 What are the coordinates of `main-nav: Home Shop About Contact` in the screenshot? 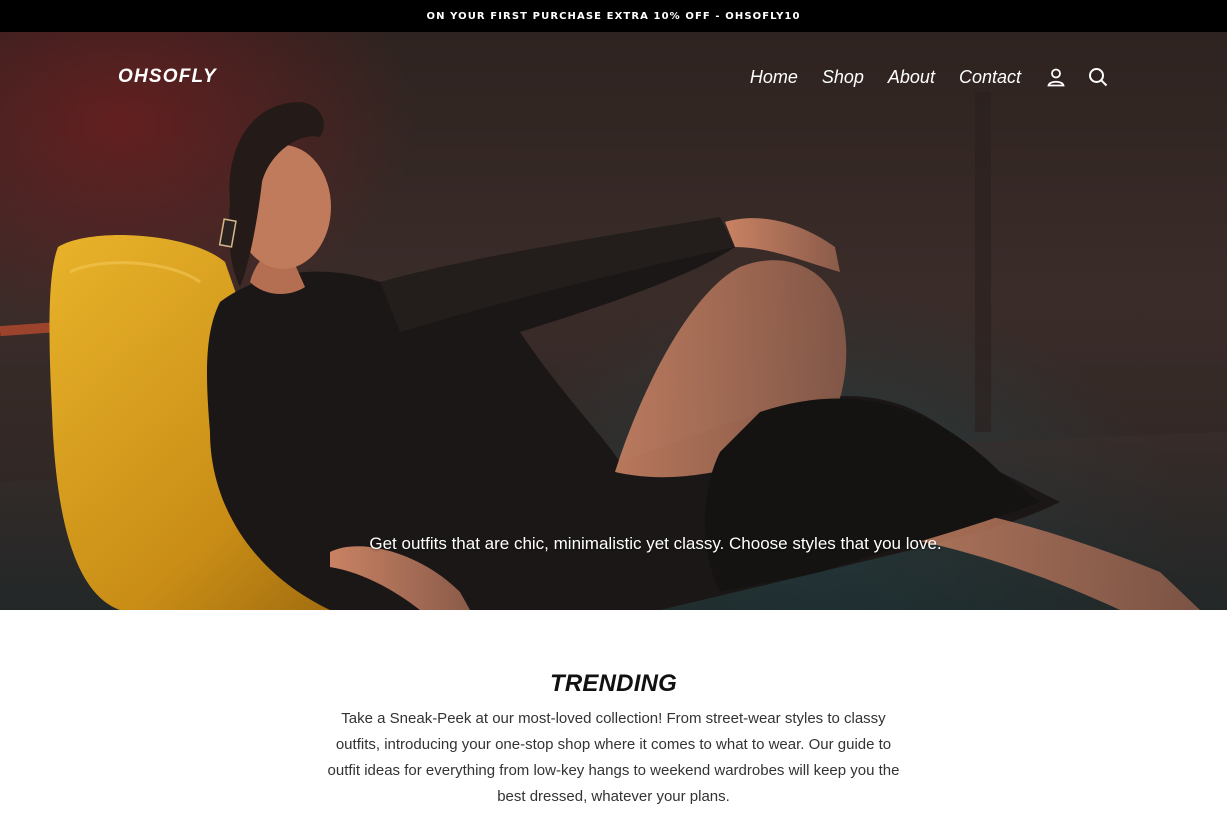 It's located at (917, 77).